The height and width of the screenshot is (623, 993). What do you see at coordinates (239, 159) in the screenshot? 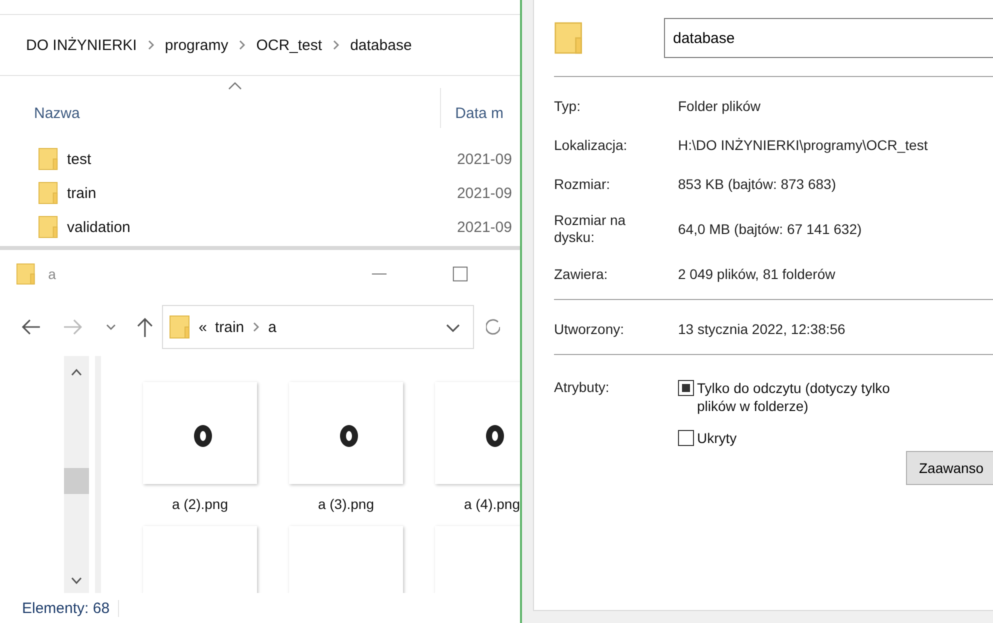
I see `folder-name: test` at bounding box center [239, 159].